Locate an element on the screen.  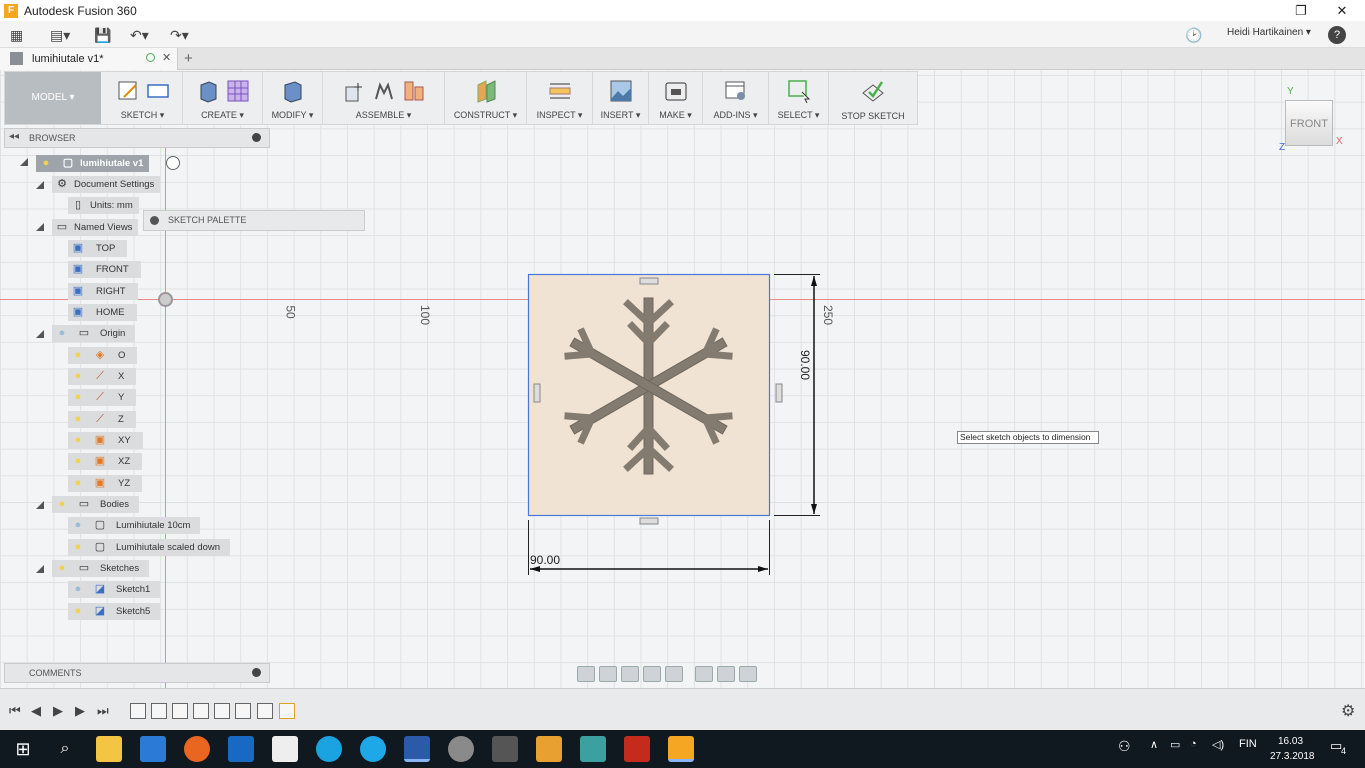
tray-chevron-icon: ∧ is located at coordinates (1154, 744).